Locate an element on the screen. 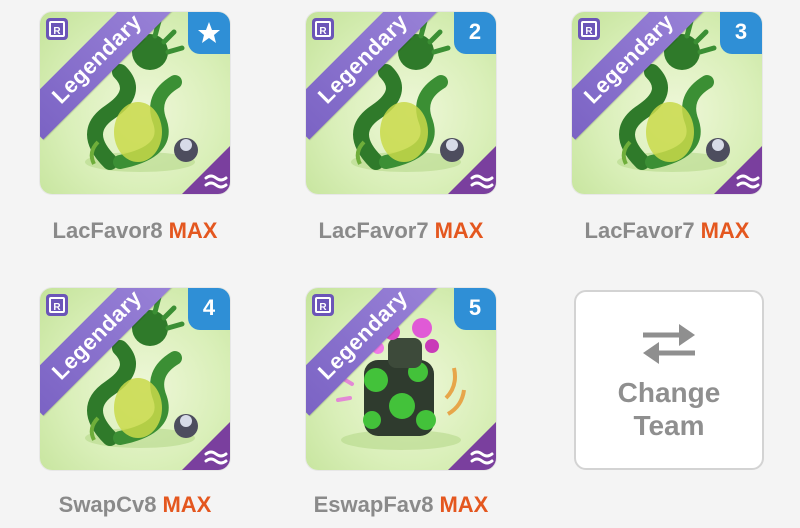 Image resolution: width=800 pixels, height=528 pixels. monster-name-4: SwapCv8 MAX is located at coordinates (135, 505).